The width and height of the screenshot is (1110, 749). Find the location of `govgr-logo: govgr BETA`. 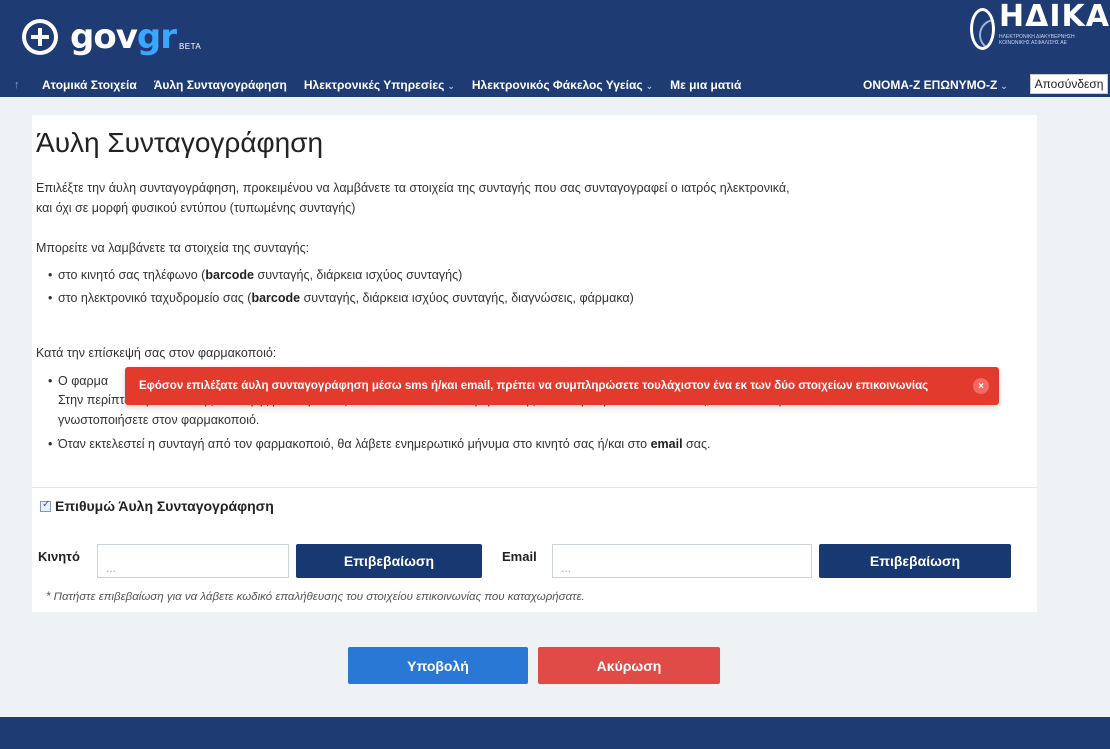

govgr-logo: govgr BETA is located at coordinates (111, 37).